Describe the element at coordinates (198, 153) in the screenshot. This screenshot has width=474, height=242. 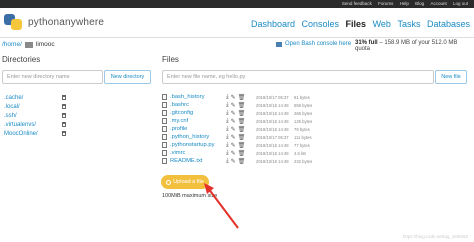
I see `file-link: .vimrc` at that location.